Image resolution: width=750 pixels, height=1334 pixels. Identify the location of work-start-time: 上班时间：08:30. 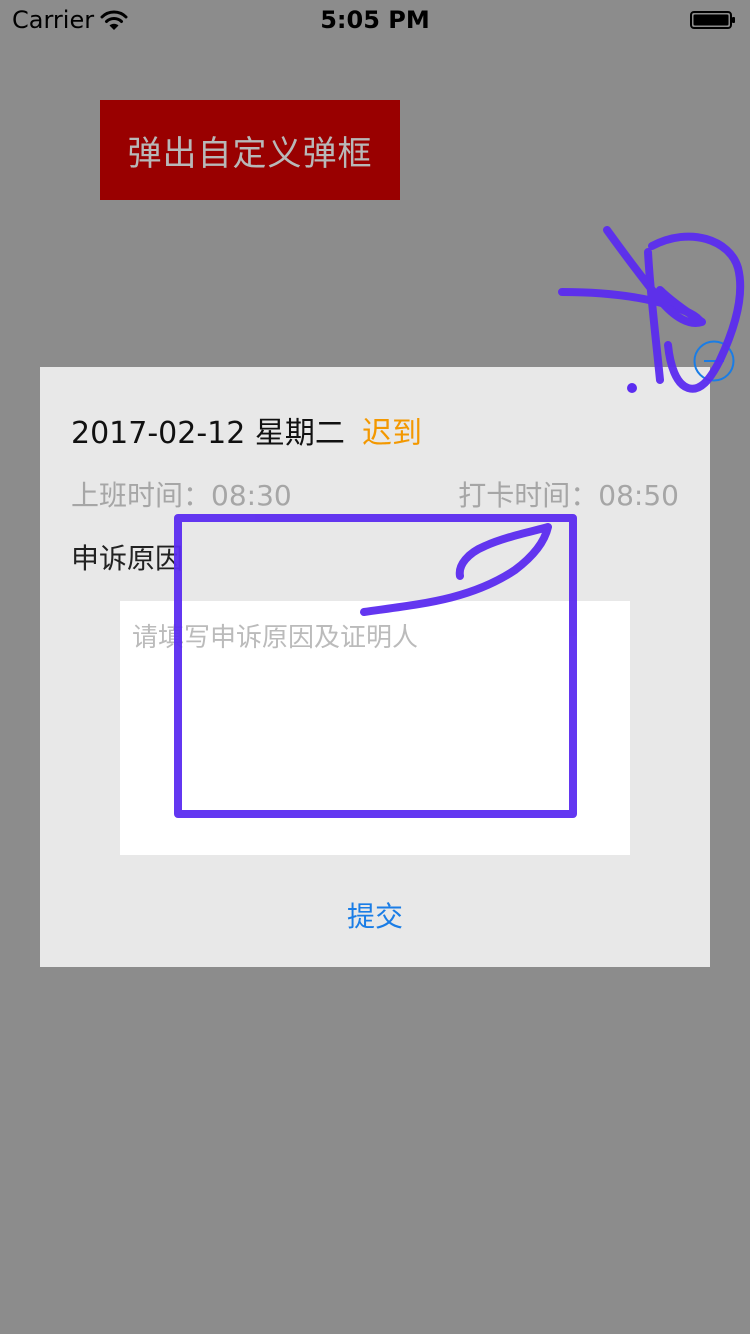
(181, 495).